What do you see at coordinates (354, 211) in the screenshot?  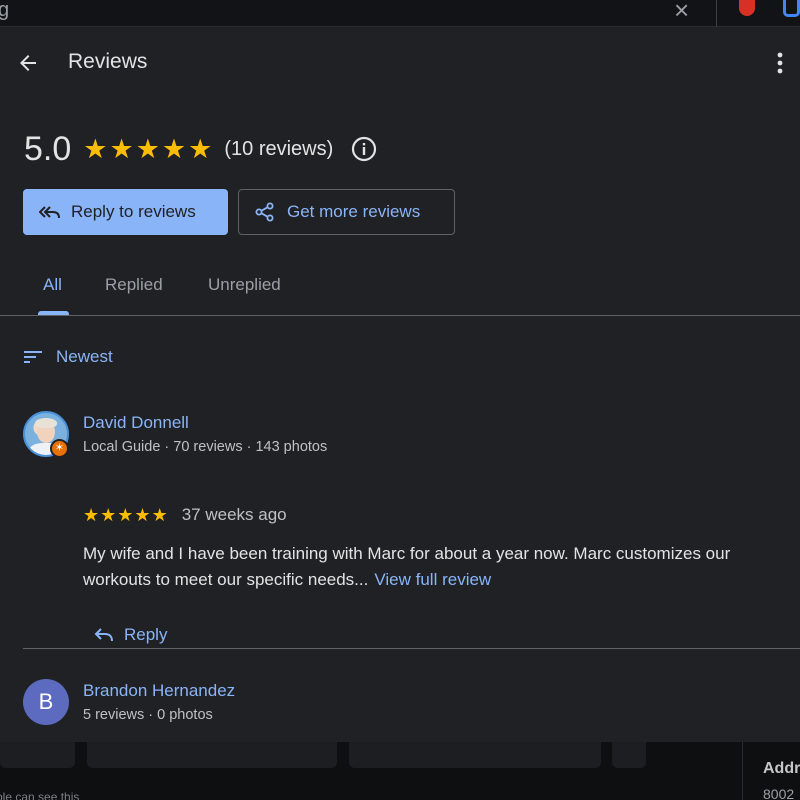 I see `get-more-reviews-label: Get more reviews` at bounding box center [354, 211].